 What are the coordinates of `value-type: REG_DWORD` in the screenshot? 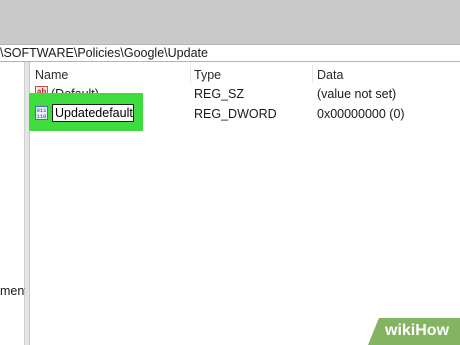 It's located at (235, 114).